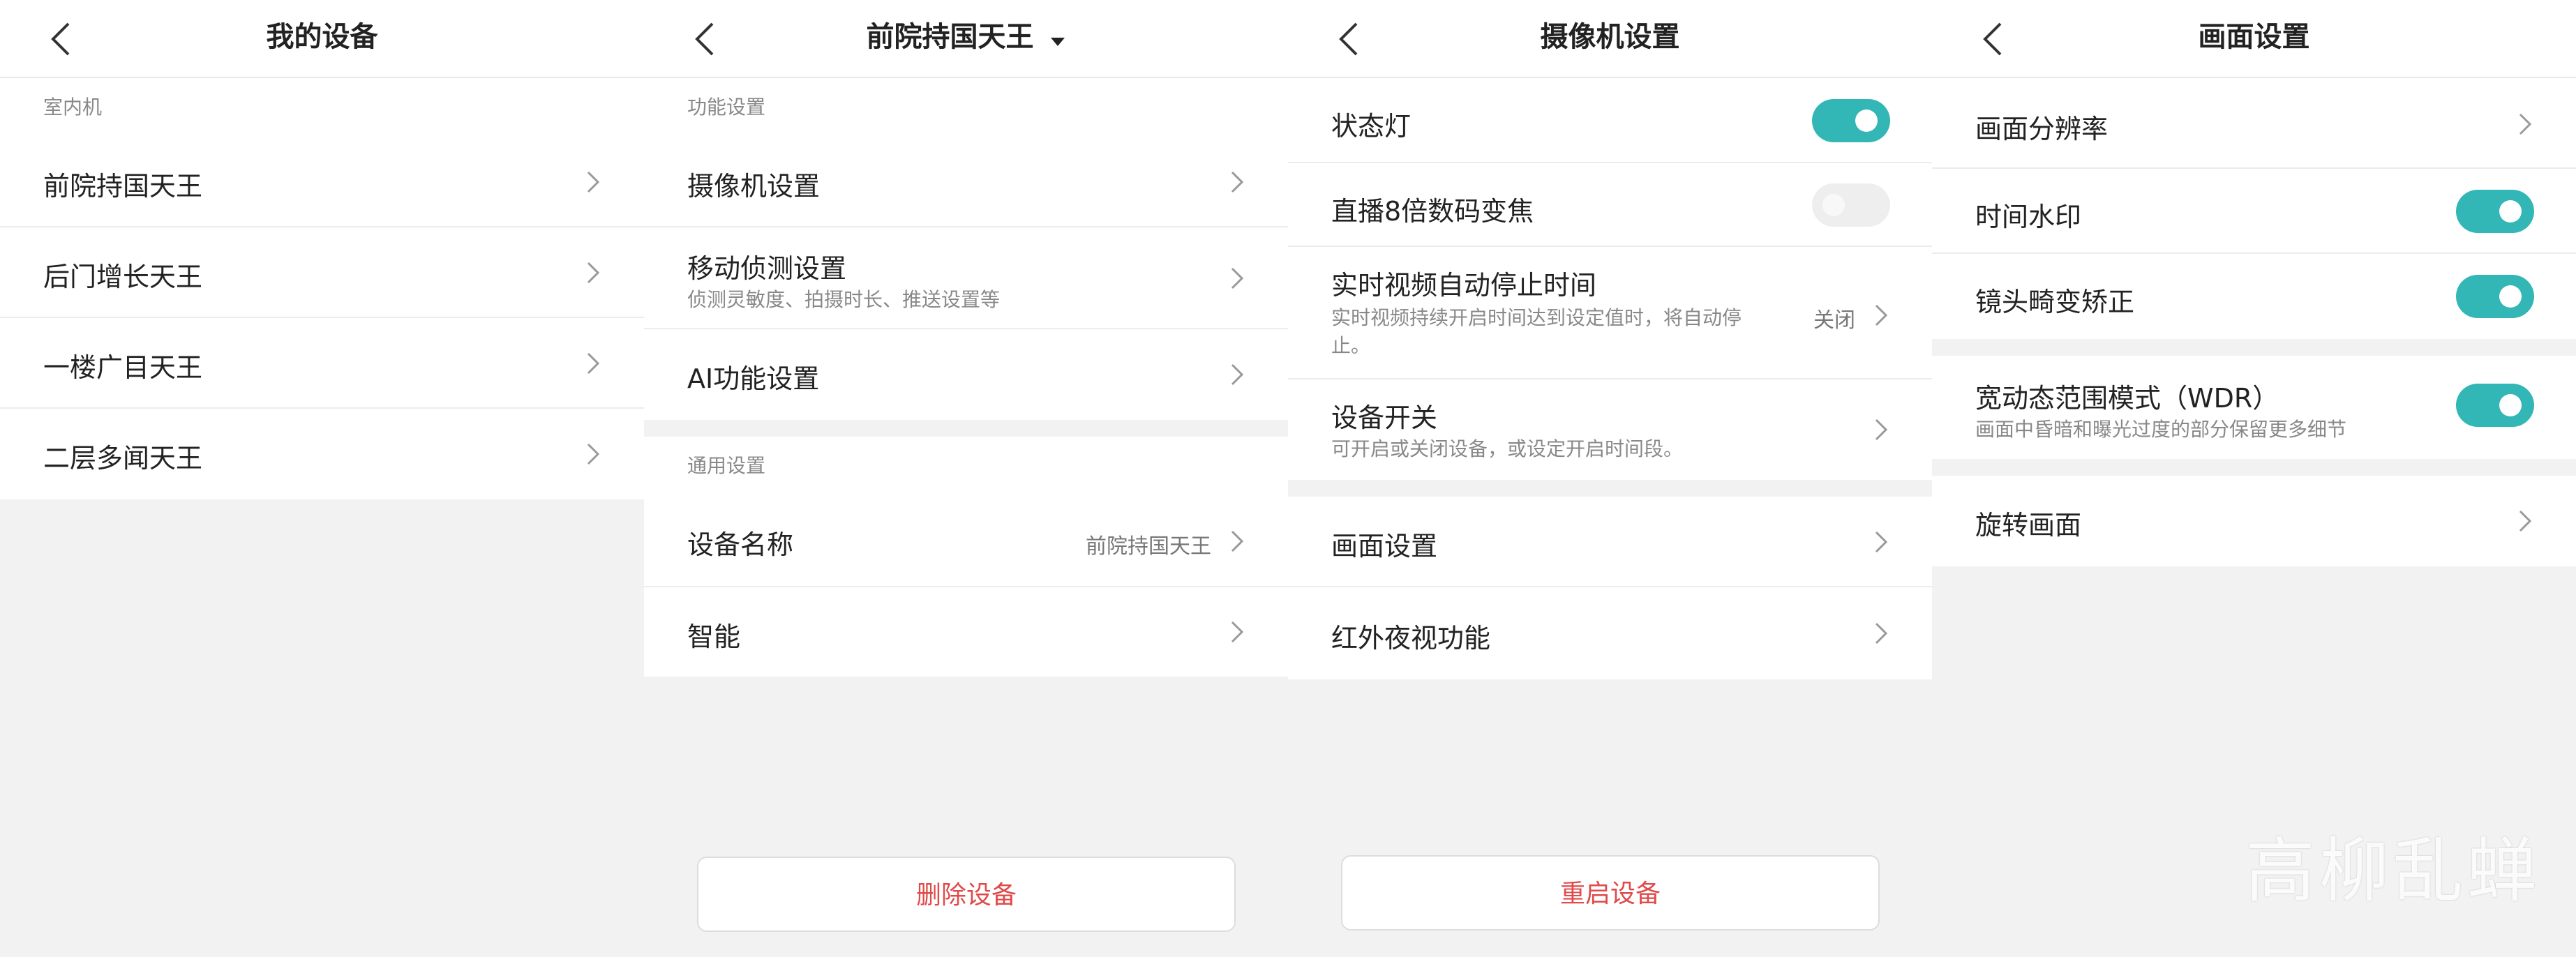 This screenshot has width=2576, height=957. I want to click on device-power-item: 设备开关 可开启或关闭设备，或设定开启时间段。, so click(1610, 430).